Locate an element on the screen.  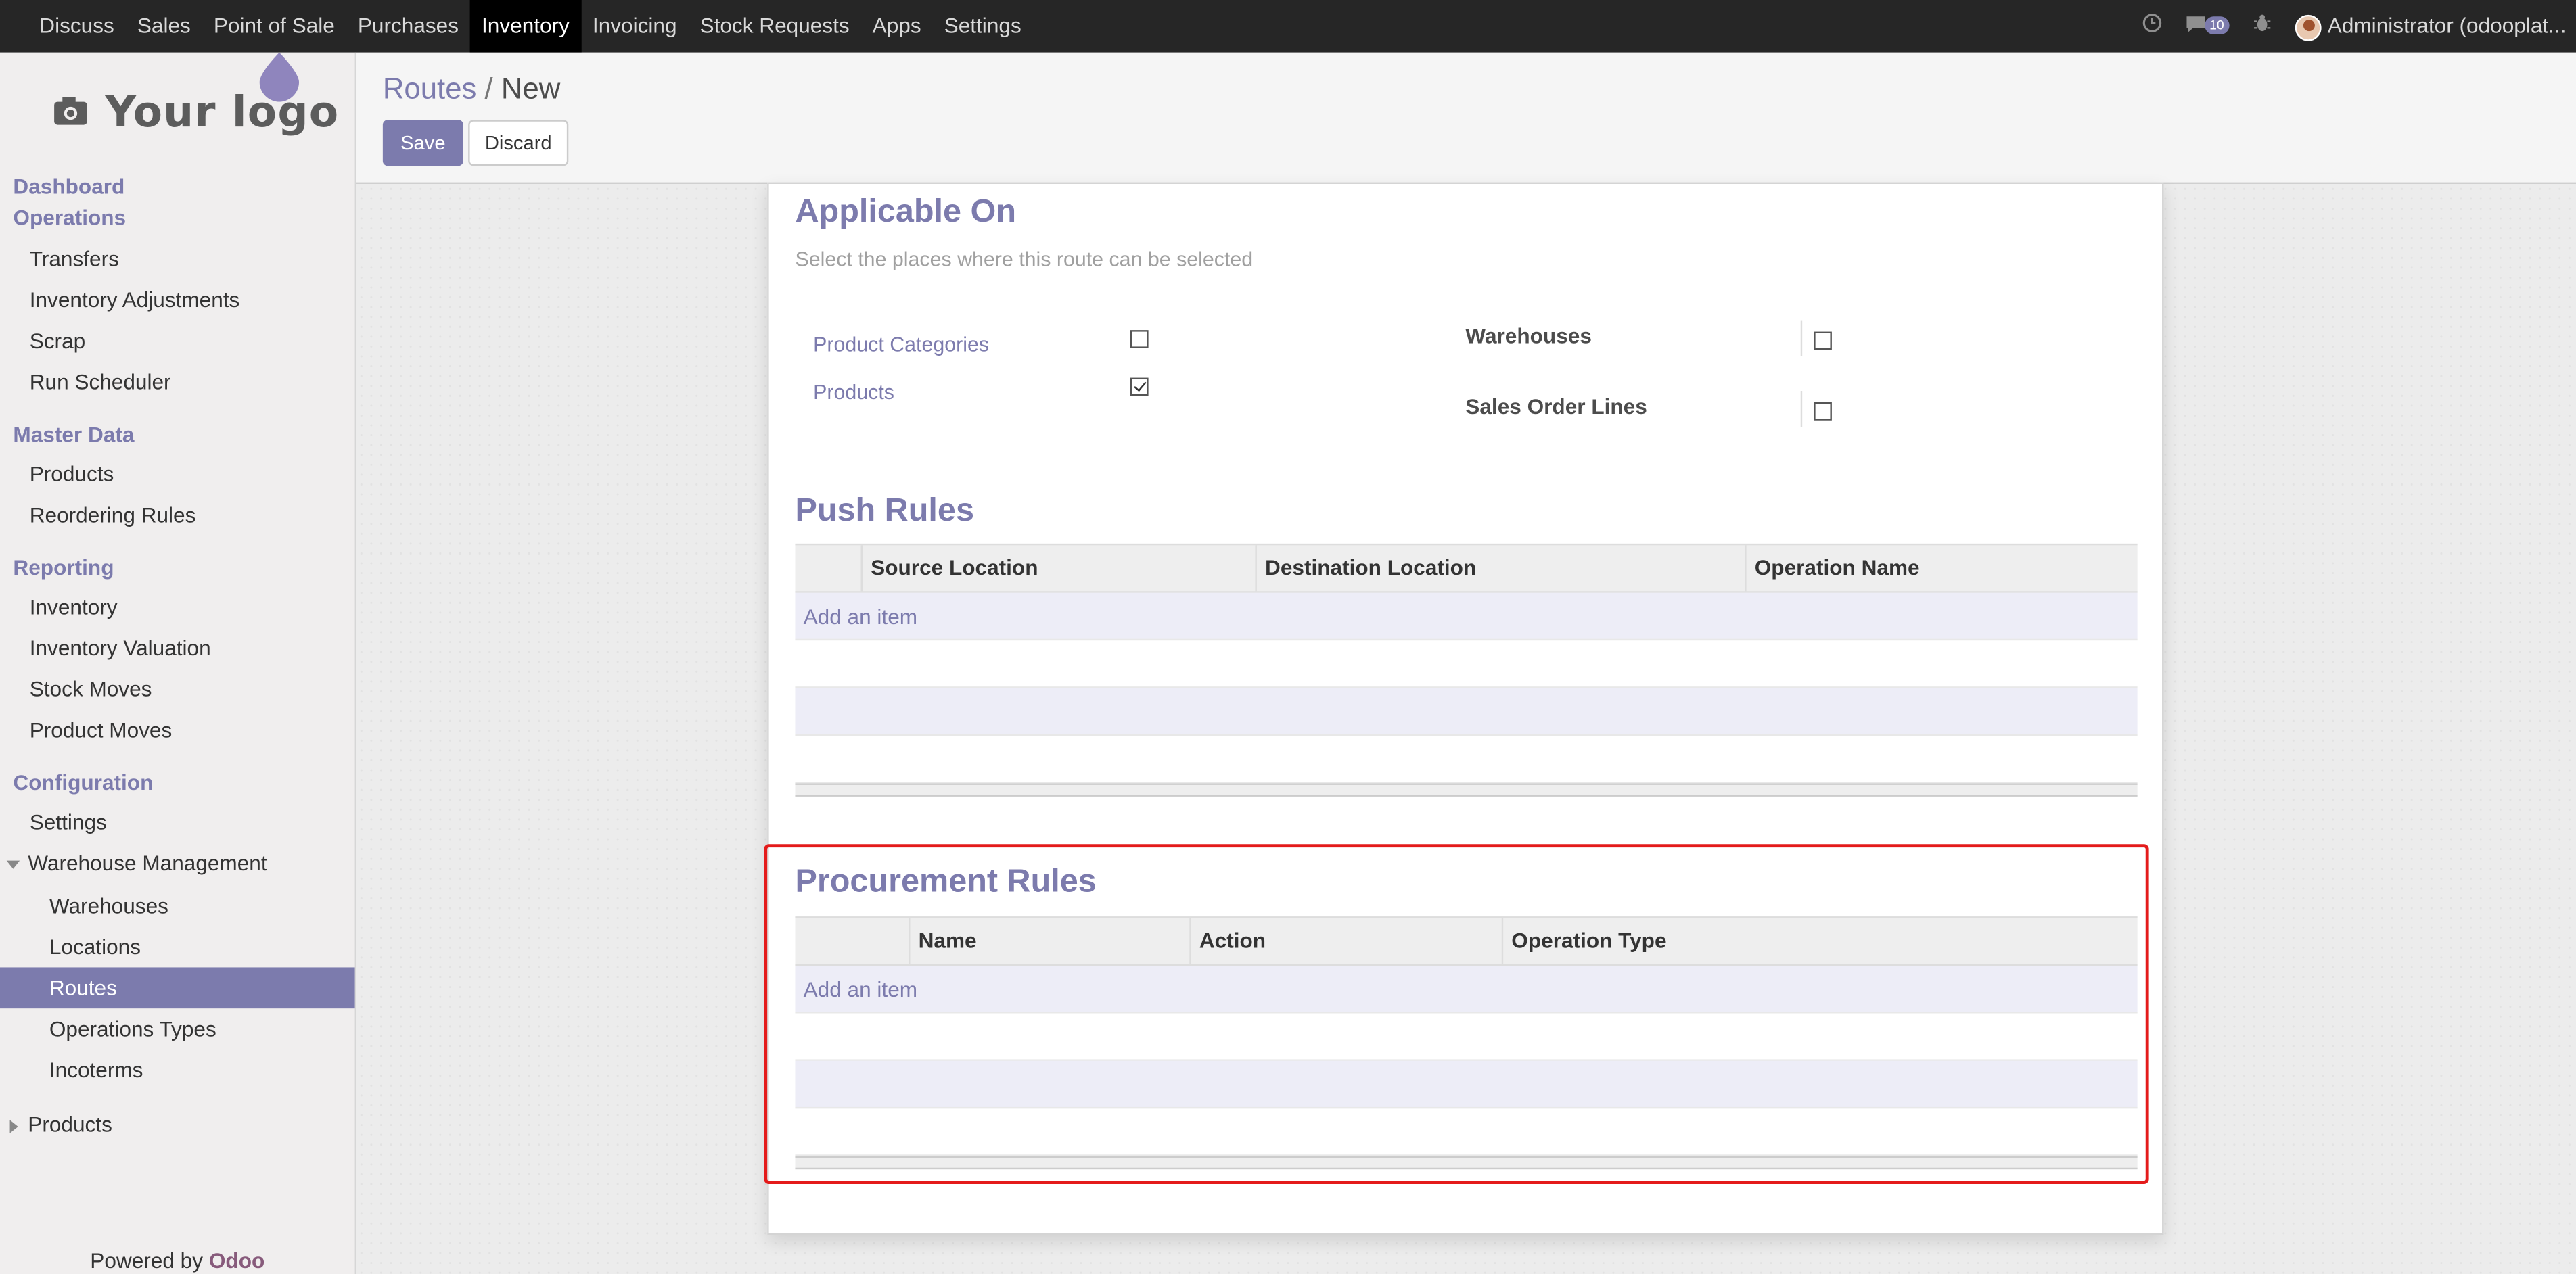
logo-text: Your logo is located at coordinates (223, 114).